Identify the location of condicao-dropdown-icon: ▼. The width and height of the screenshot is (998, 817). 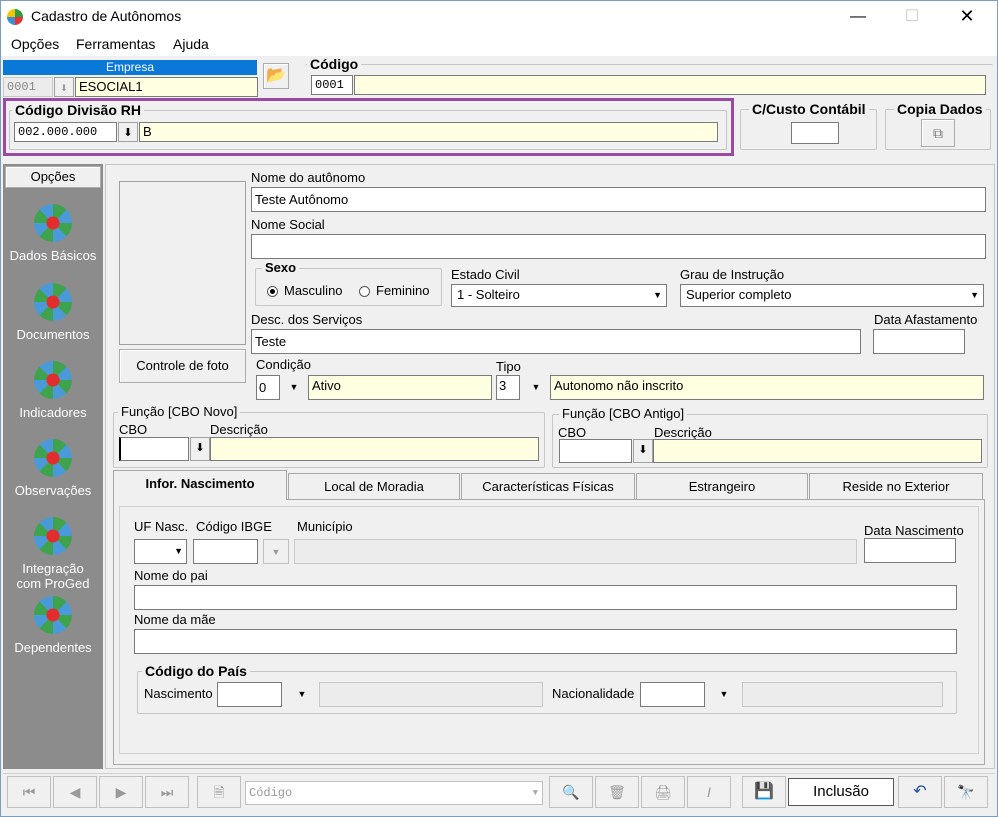
(294, 387).